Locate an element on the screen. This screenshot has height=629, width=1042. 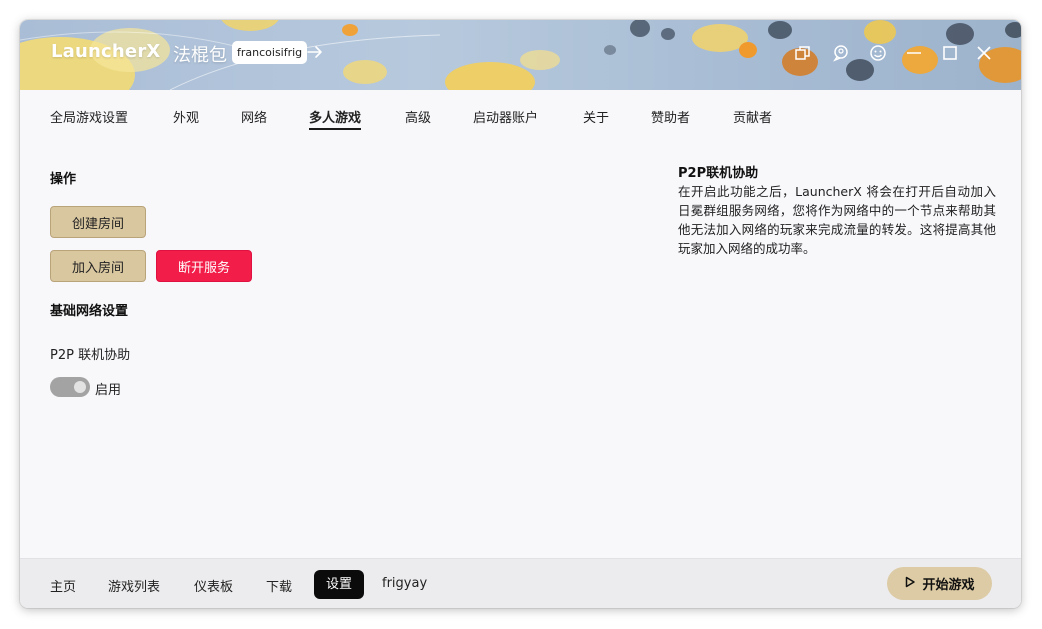
chat-icon is located at coordinates (841, 53).